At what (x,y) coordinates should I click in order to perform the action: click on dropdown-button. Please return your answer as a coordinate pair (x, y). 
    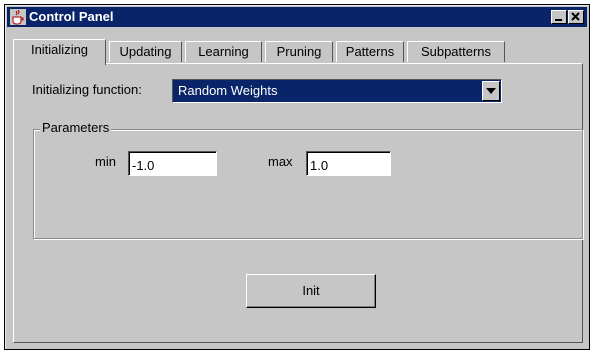
    Looking at the image, I should click on (491, 91).